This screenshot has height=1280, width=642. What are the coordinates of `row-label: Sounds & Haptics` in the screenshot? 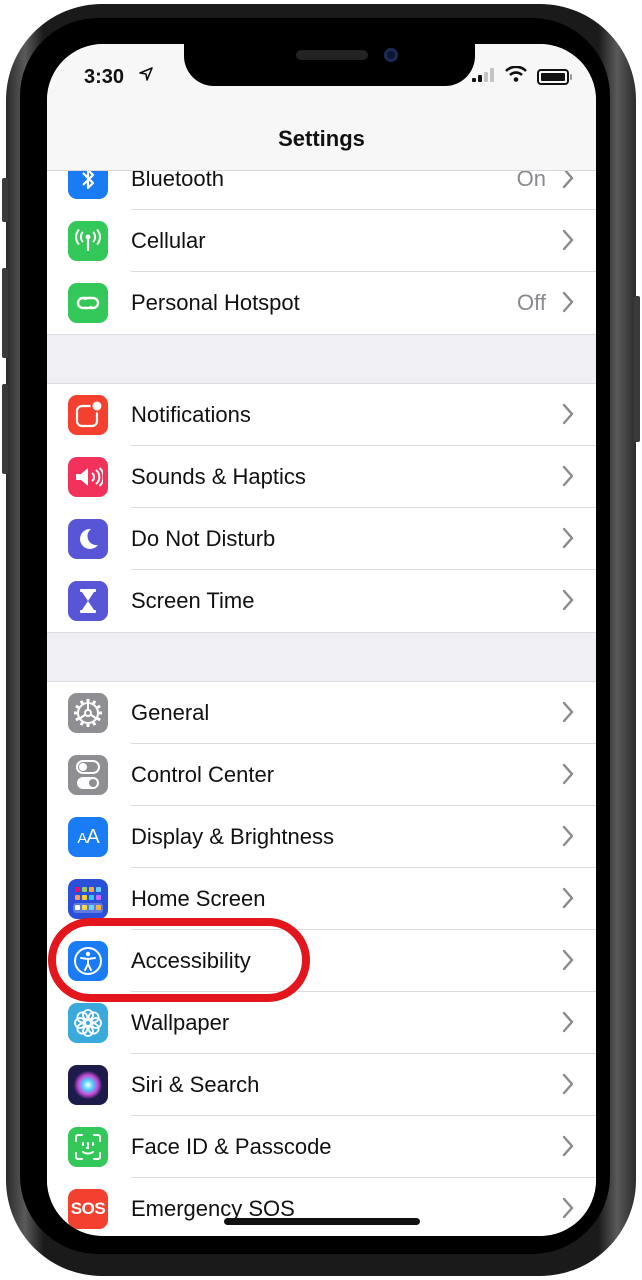 It's located at (218, 476).